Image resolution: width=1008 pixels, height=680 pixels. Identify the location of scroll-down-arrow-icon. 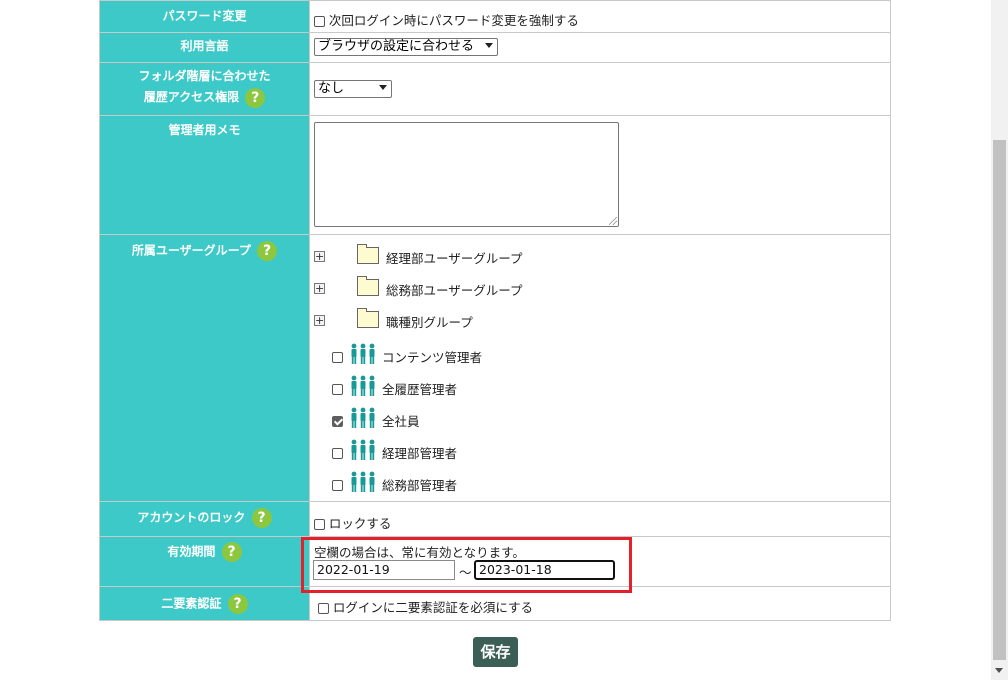
(999, 670).